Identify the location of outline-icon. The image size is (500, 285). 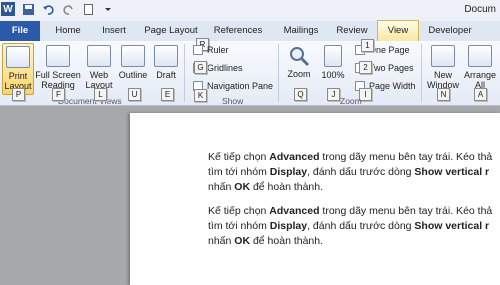
(133, 56).